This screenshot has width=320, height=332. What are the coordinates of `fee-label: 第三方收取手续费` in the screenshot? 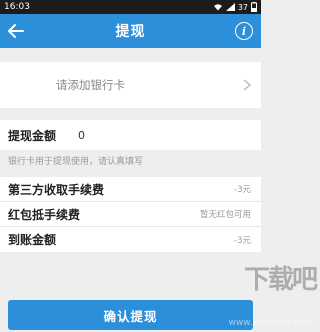 It's located at (56, 189).